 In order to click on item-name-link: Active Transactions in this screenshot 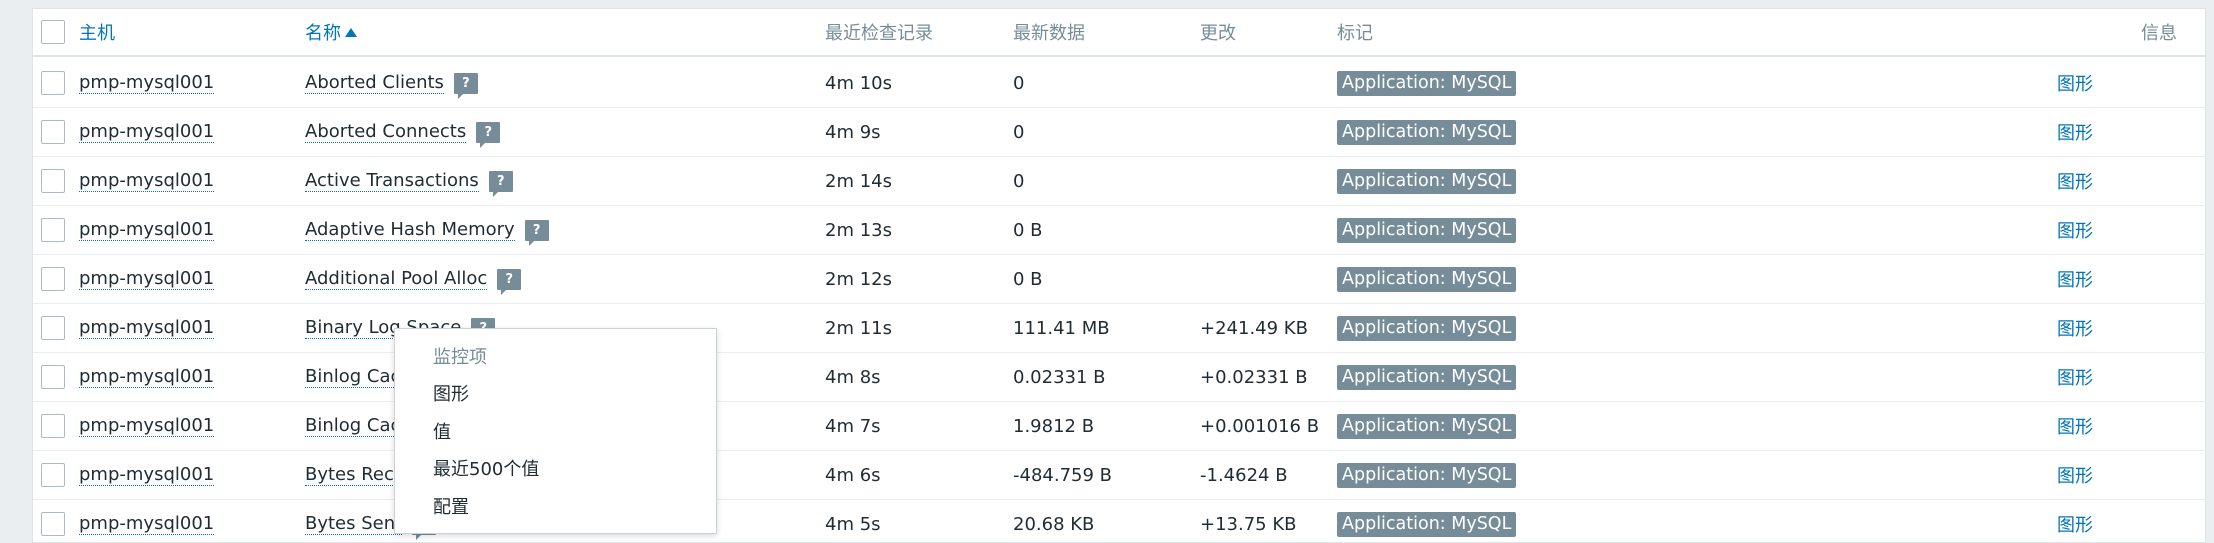, I will do `click(392, 181)`.